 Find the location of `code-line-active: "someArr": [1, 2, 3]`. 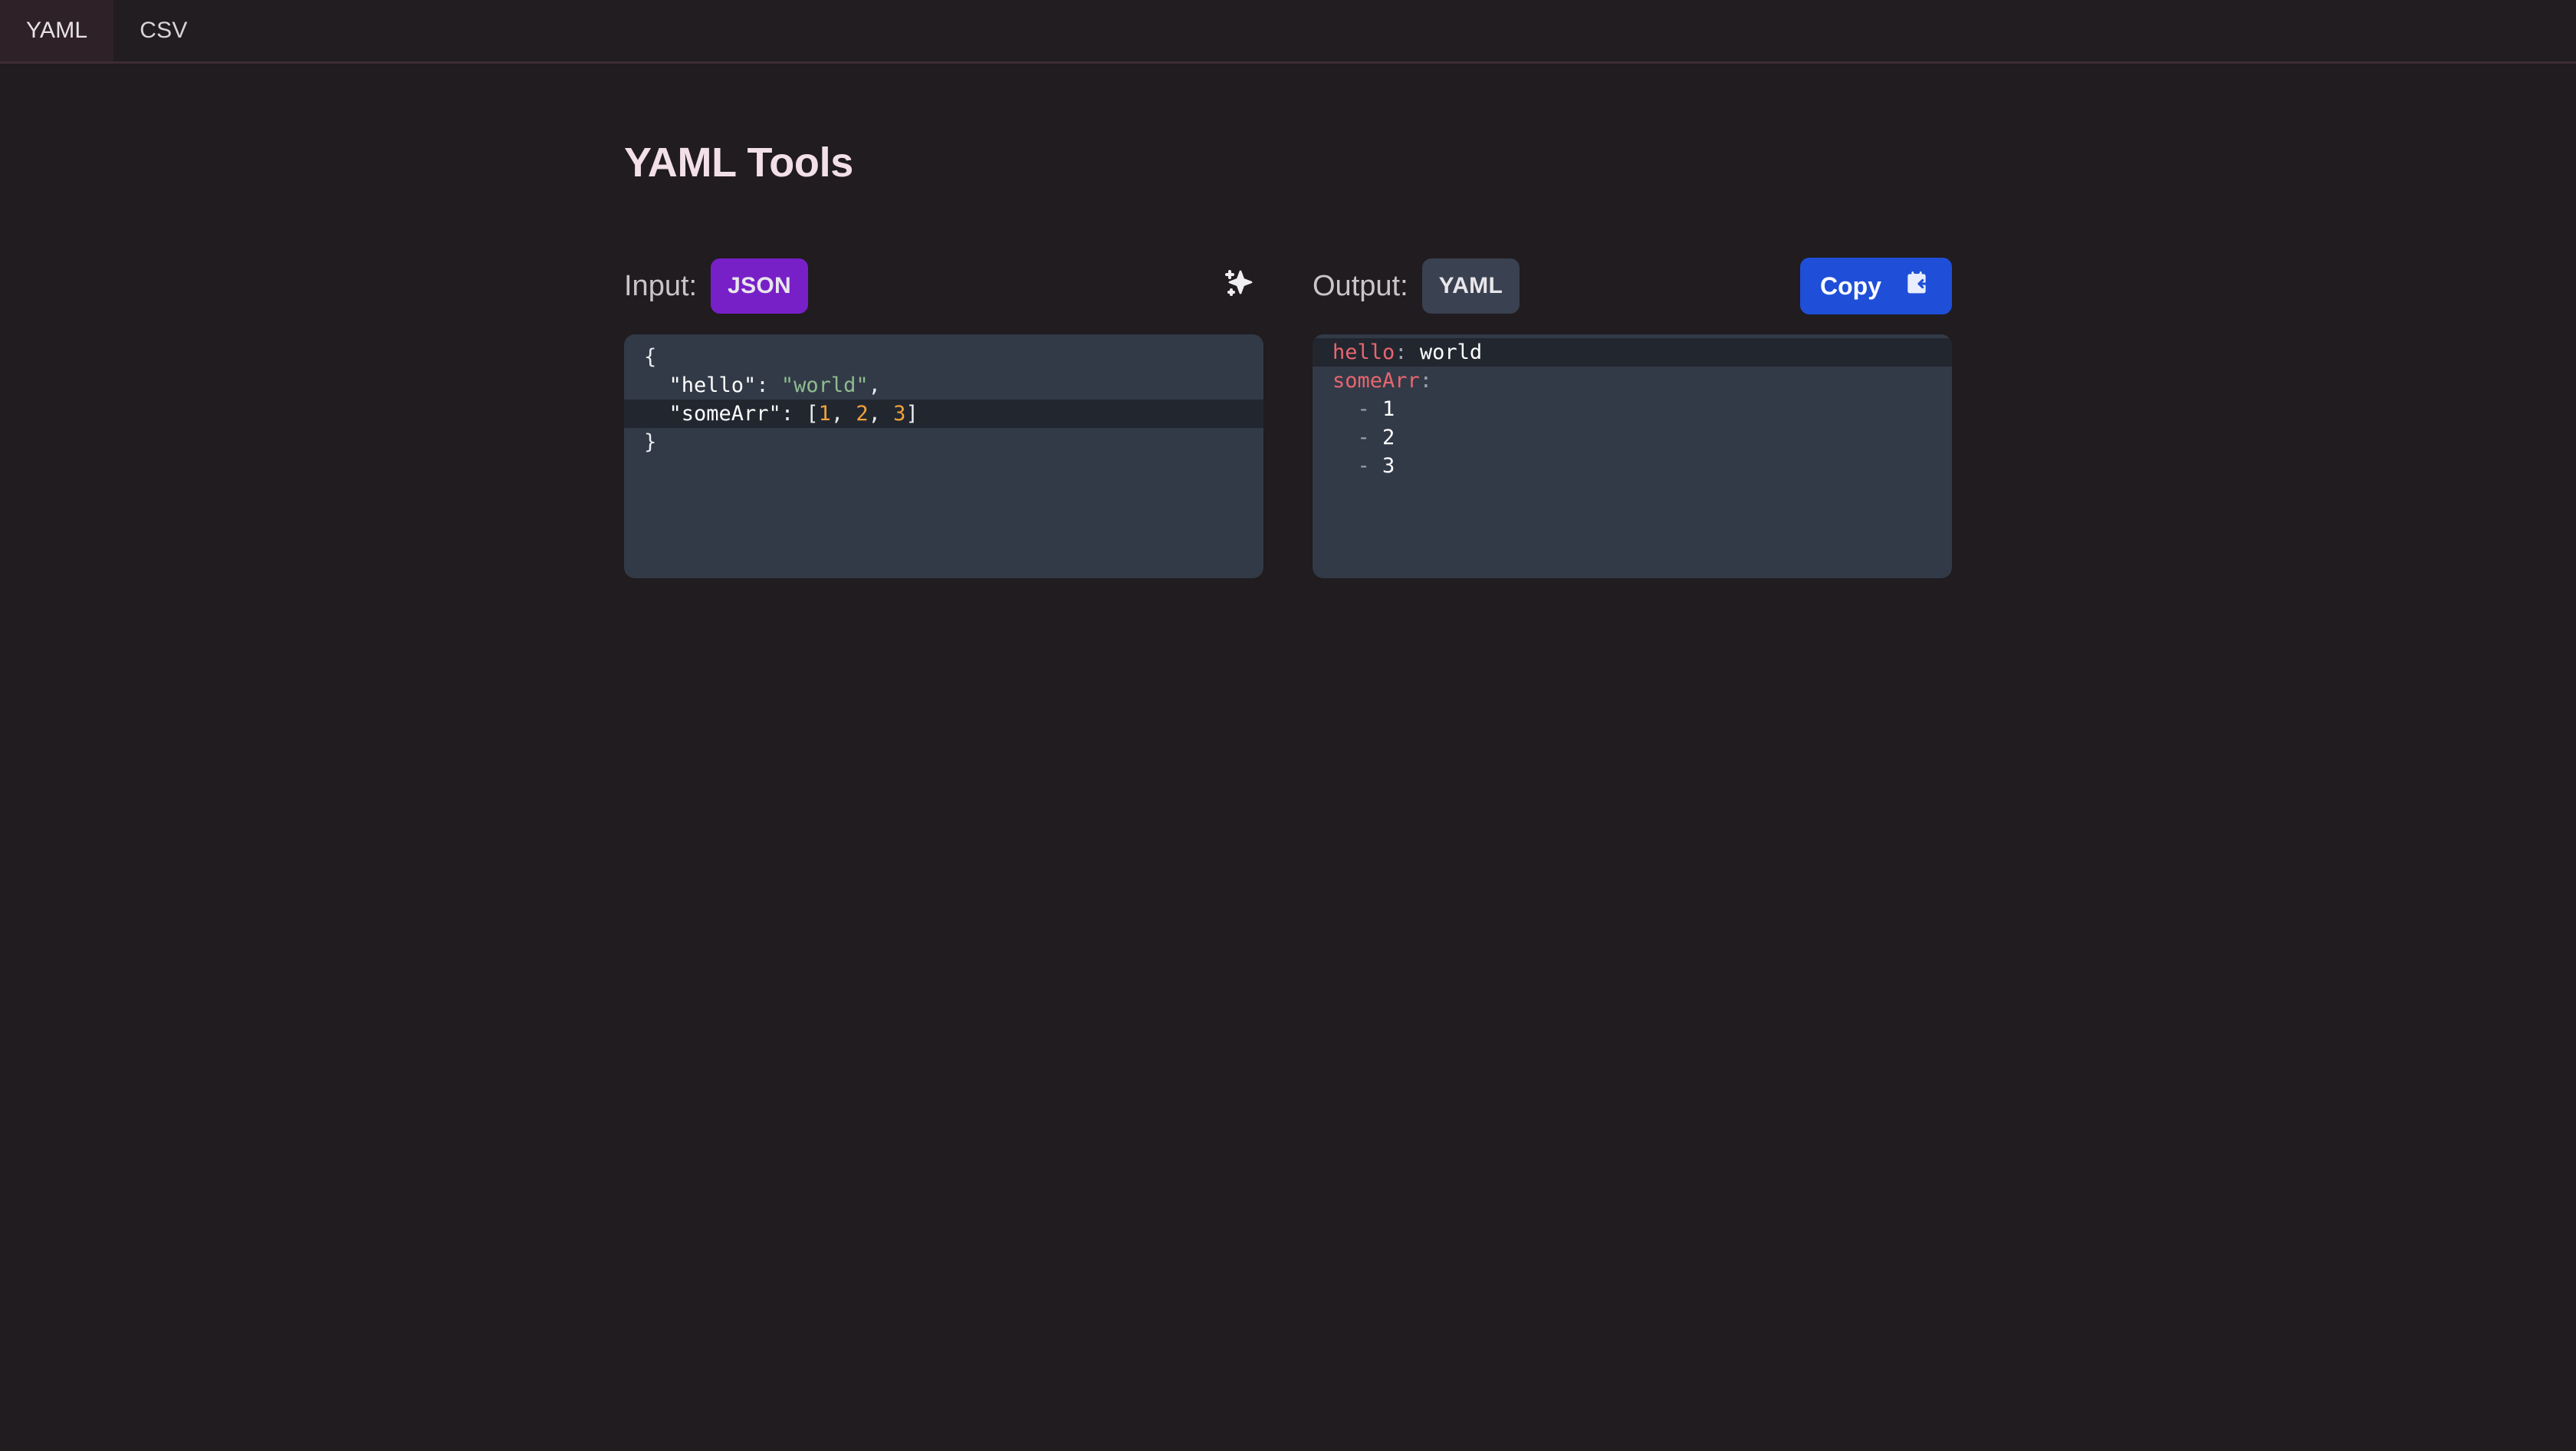

code-line-active: "someArr": [1, 2, 3] is located at coordinates (944, 414).